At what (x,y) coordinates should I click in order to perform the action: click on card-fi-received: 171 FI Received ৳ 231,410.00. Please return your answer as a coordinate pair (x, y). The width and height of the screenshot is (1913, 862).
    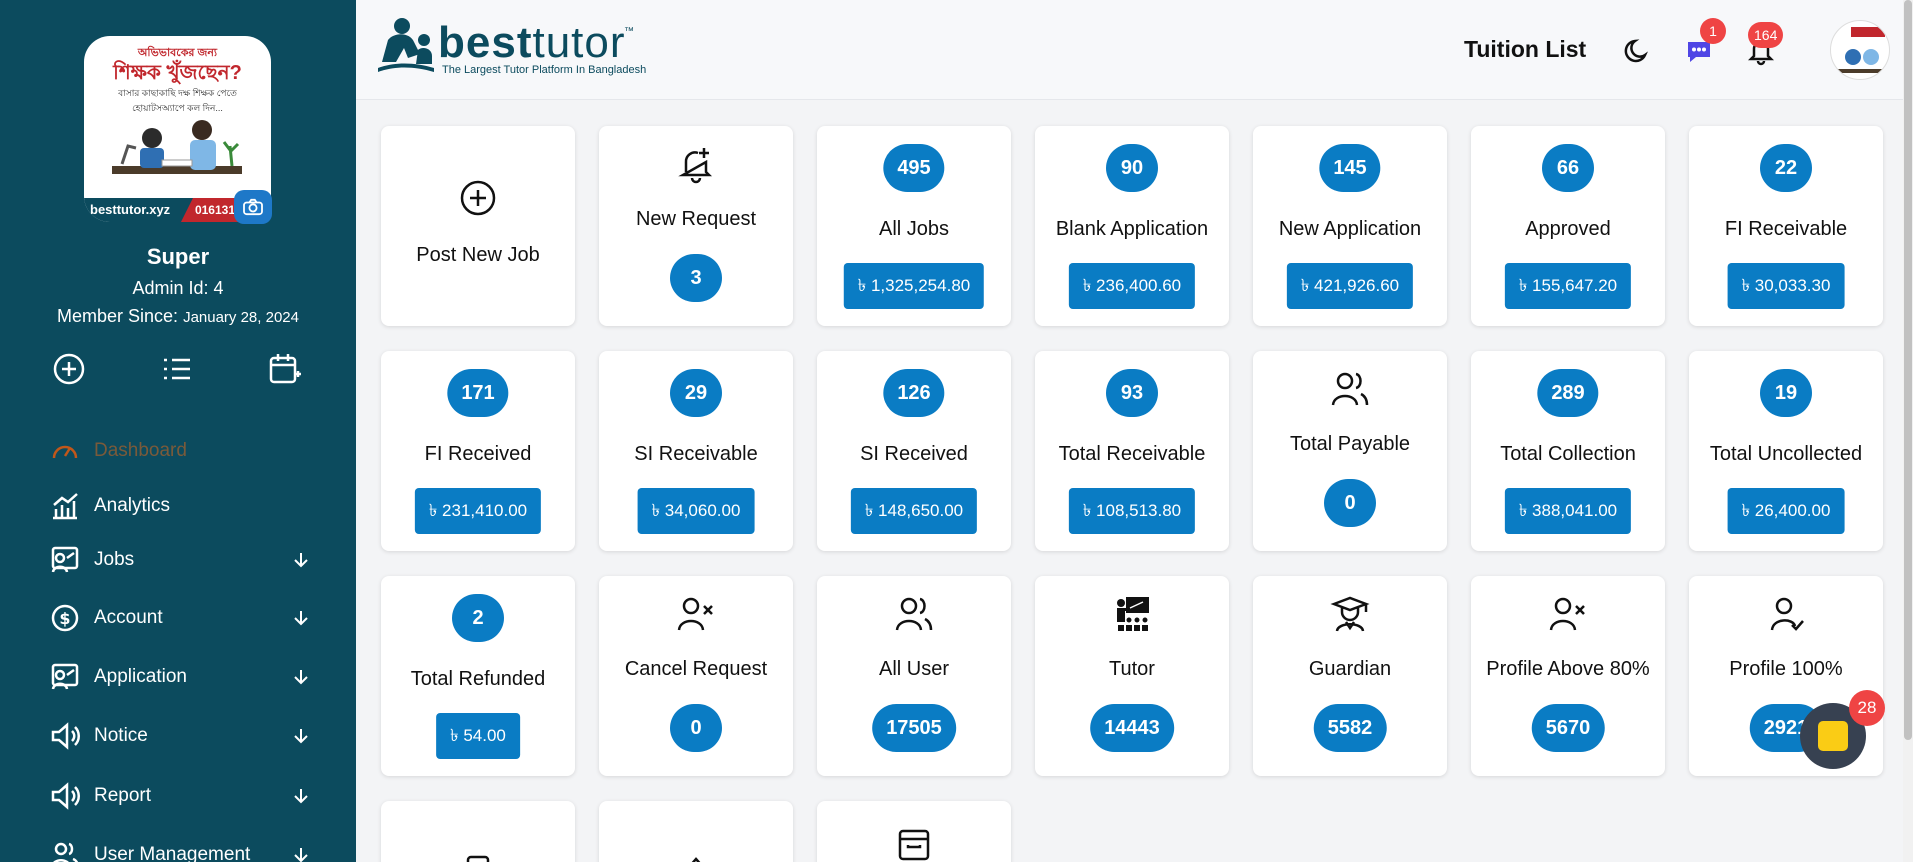
    Looking at the image, I should click on (478, 451).